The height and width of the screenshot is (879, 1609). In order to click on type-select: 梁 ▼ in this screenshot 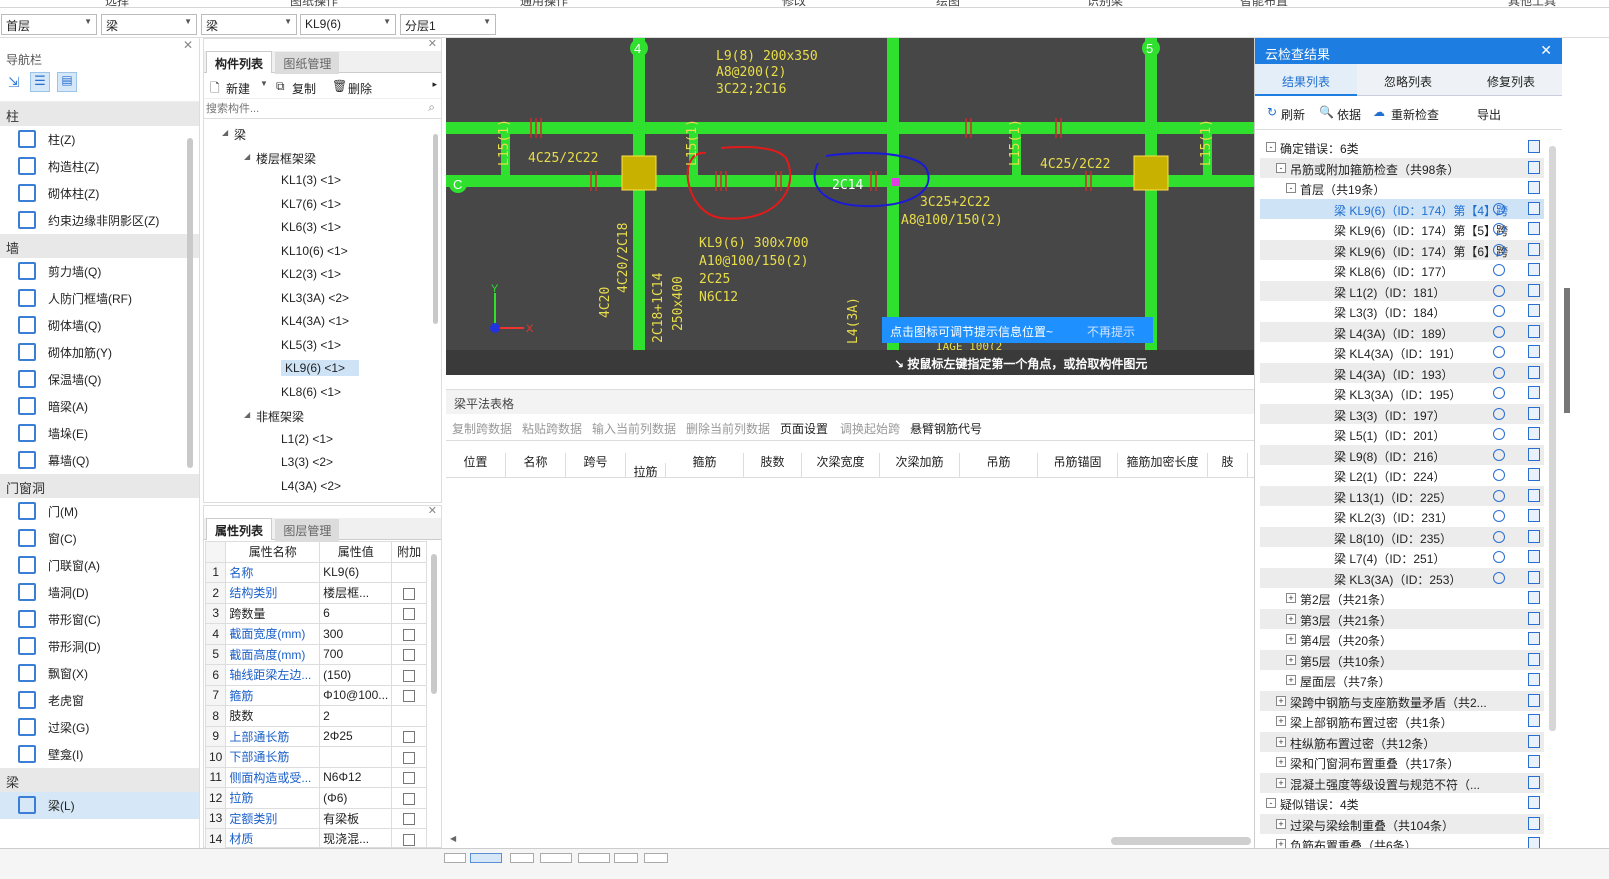, I will do `click(149, 24)`.